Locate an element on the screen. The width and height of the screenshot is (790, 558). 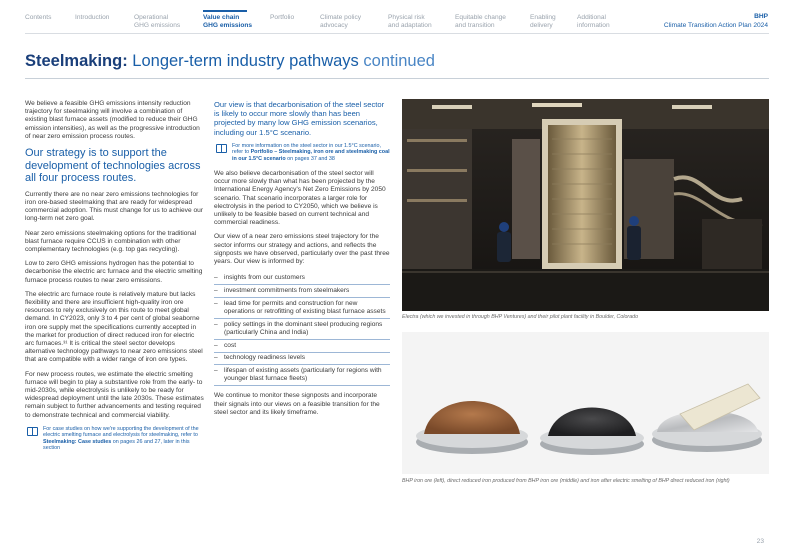
nav-enabling-delivery: Enabling delivery is located at coordinates (543, 22).